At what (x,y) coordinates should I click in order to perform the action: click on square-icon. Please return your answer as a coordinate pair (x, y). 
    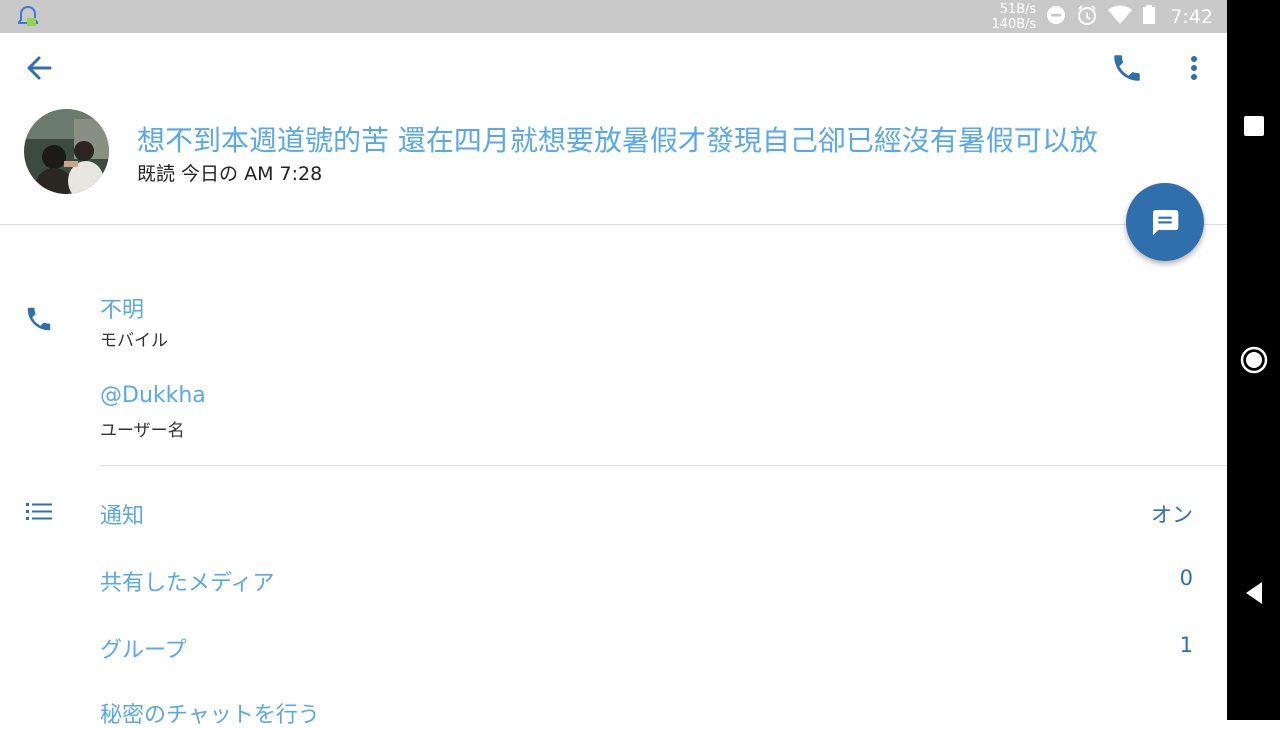
    Looking at the image, I should click on (1253, 126).